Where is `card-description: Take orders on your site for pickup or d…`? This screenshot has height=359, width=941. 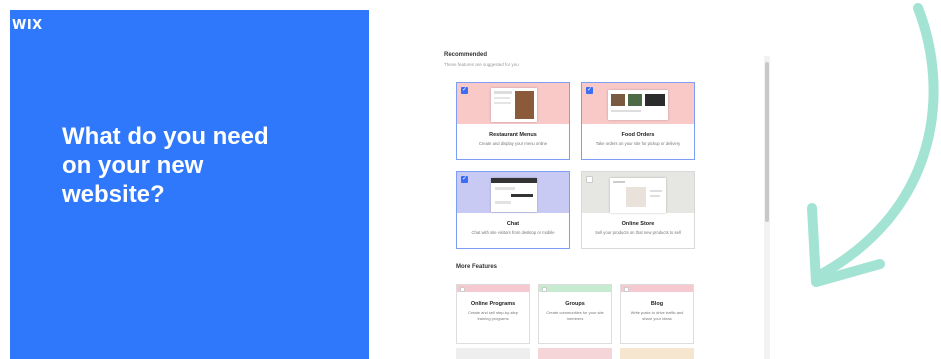
card-description: Take orders on your site for pickup or d… is located at coordinates (638, 143).